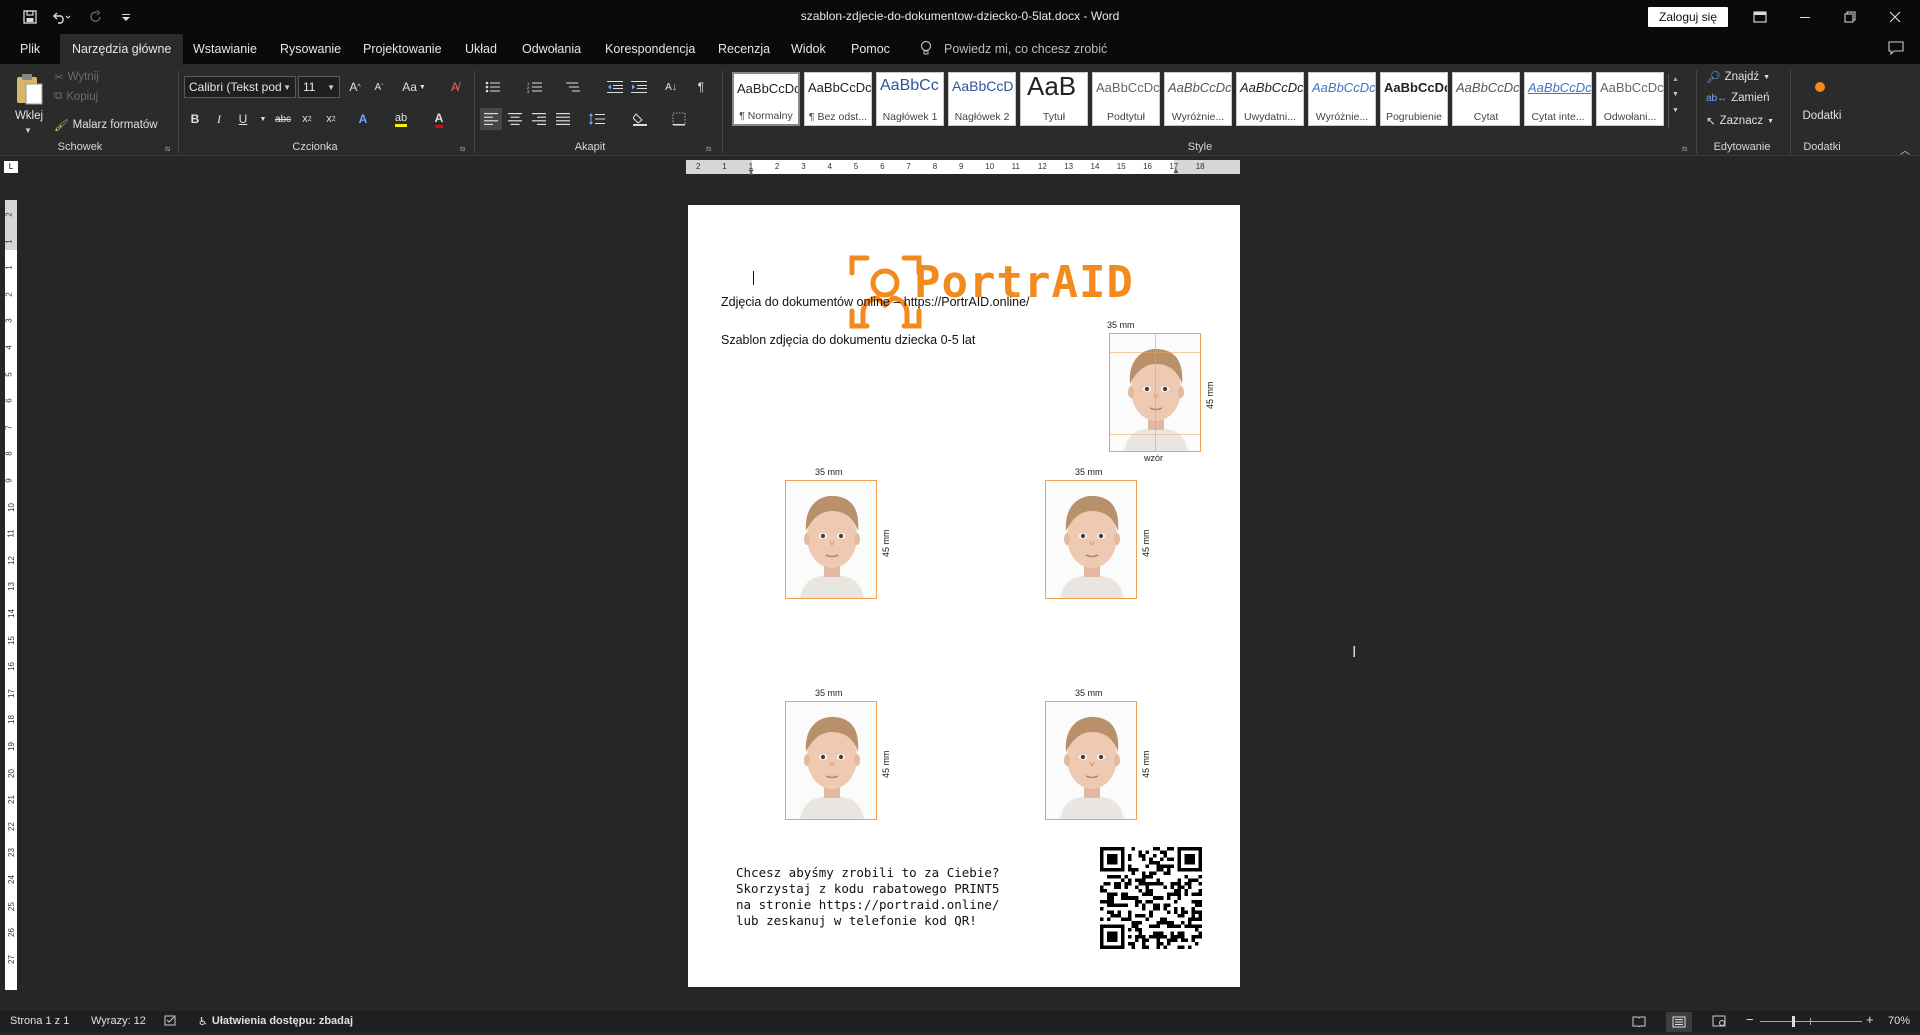 This screenshot has width=1920, height=1035. I want to click on replace-button: ab↔ Zamień, so click(1737, 98).